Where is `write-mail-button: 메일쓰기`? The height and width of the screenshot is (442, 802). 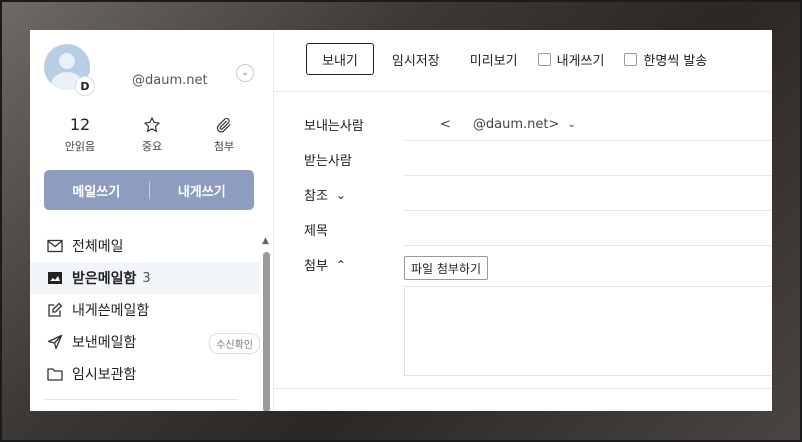
write-mail-button: 메일쓰기 is located at coordinates (96, 190).